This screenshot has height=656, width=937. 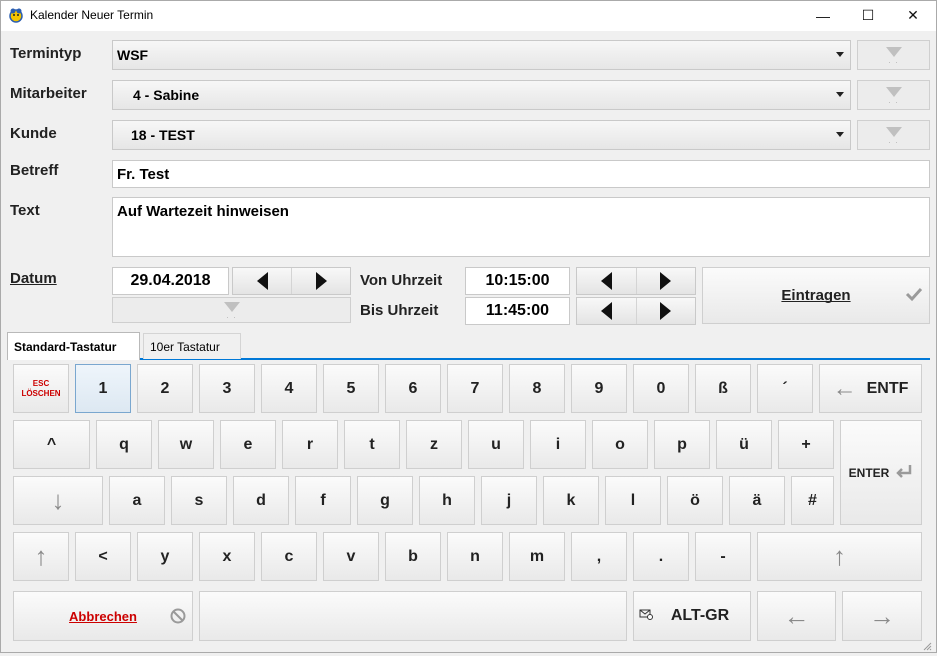 I want to click on key-6: 6, so click(x=413, y=388).